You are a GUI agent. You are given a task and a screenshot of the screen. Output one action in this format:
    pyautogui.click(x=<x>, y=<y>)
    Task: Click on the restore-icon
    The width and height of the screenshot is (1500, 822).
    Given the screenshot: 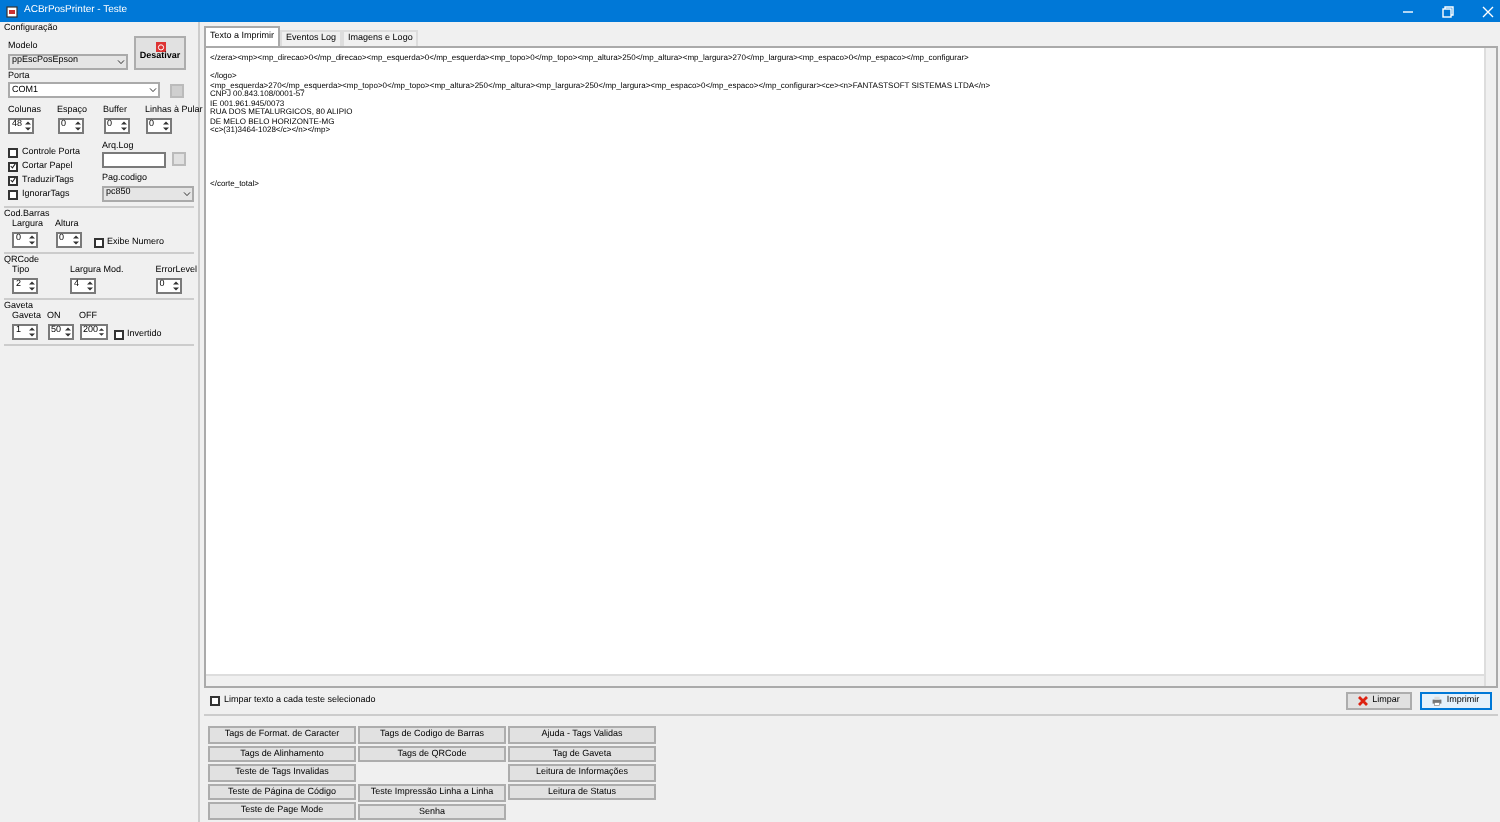 What is the action you would take?
    pyautogui.click(x=1448, y=11)
    